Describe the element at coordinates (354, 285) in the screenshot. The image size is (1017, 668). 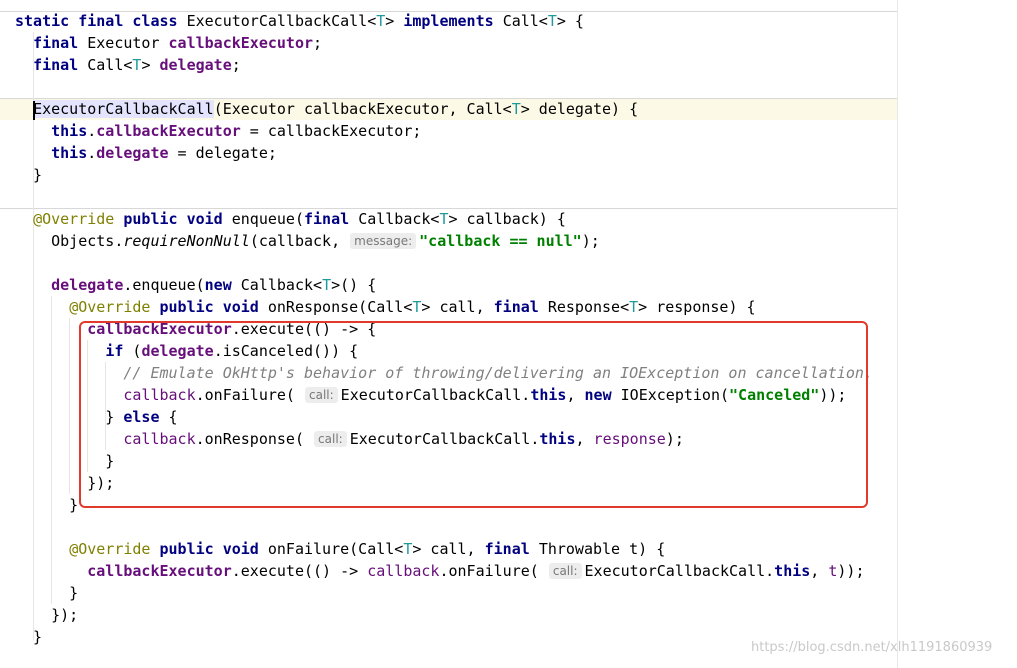
I see `code-token: >() {` at that location.